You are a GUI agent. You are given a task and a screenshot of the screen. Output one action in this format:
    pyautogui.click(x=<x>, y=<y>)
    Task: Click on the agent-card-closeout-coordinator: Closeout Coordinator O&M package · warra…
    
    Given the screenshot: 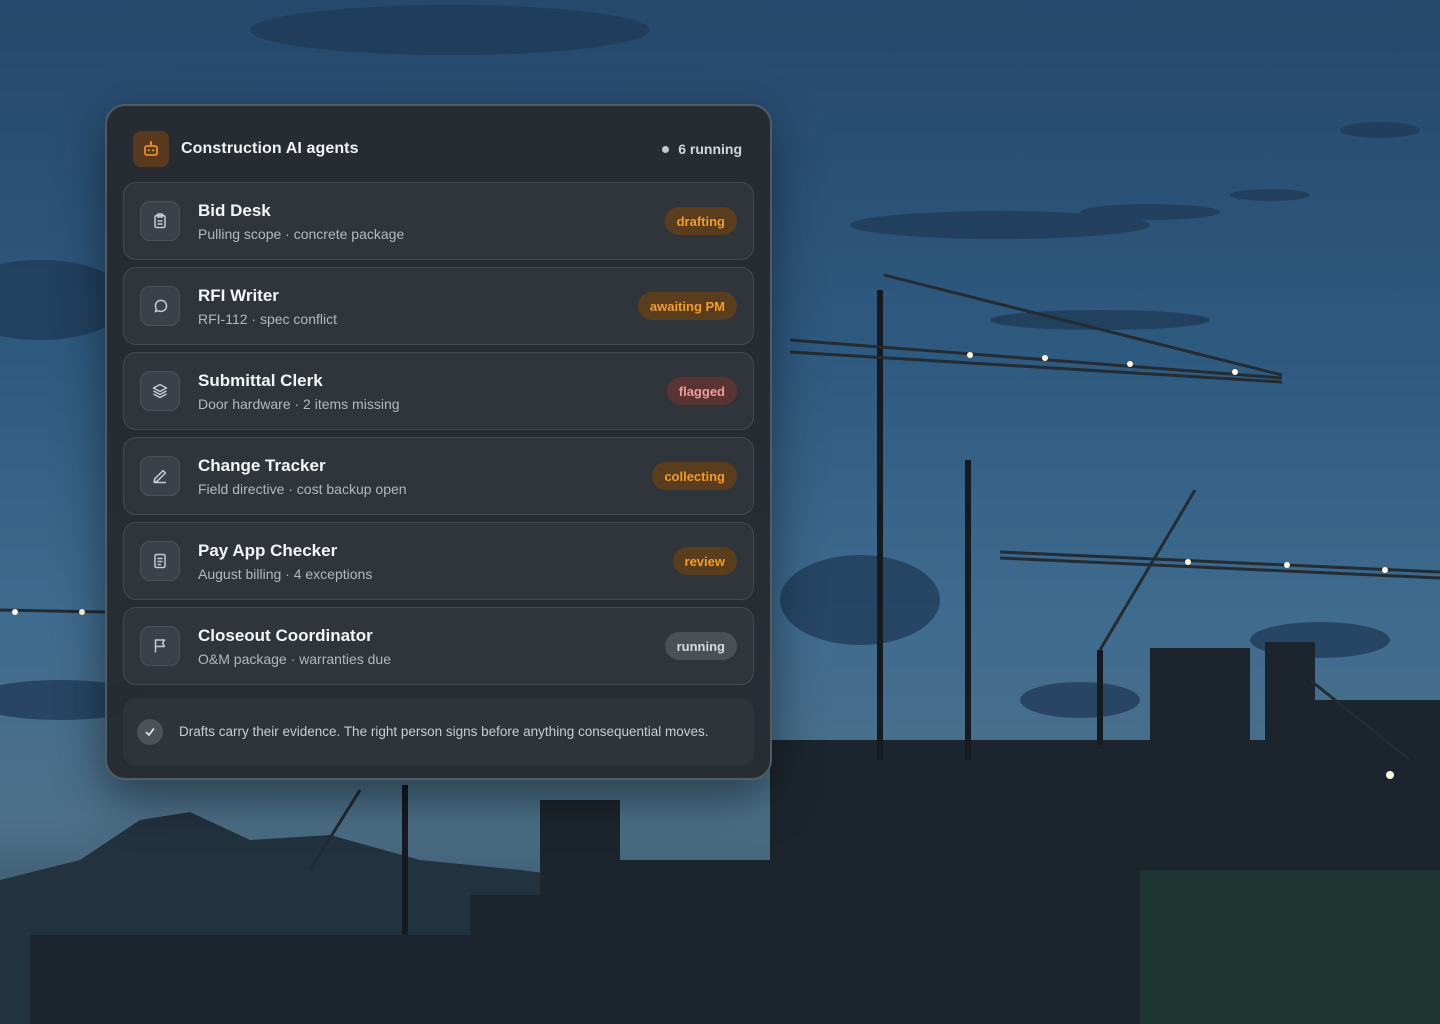 What is the action you would take?
    pyautogui.click(x=438, y=646)
    